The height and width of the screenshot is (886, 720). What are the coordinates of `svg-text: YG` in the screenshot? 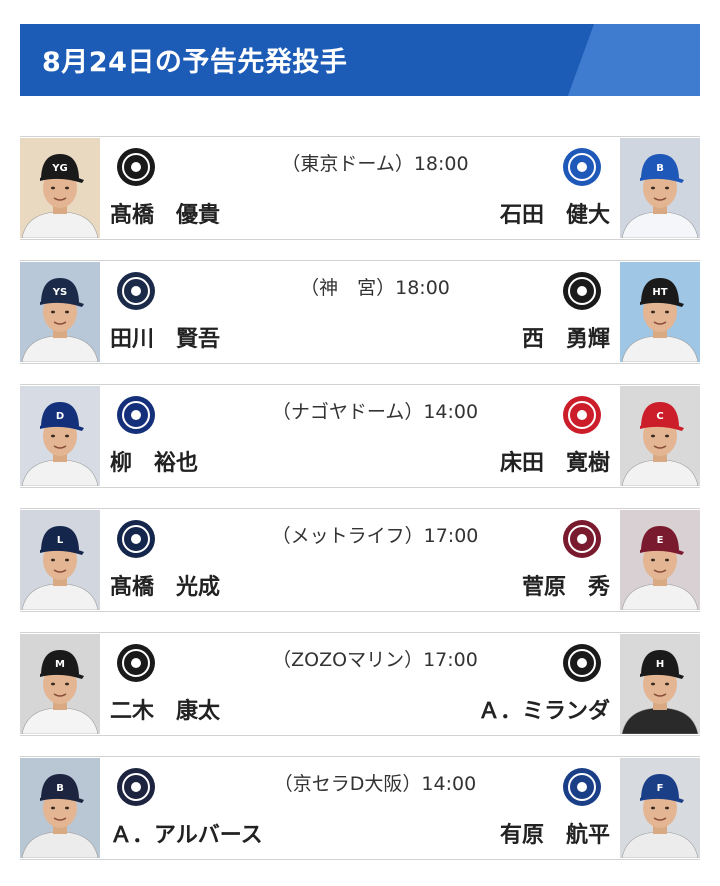 It's located at (59, 168).